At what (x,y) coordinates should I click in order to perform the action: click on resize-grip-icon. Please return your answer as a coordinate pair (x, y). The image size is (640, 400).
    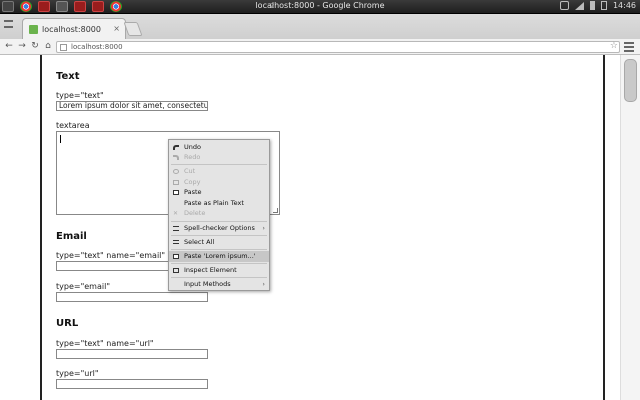
    Looking at the image, I should click on (275, 210).